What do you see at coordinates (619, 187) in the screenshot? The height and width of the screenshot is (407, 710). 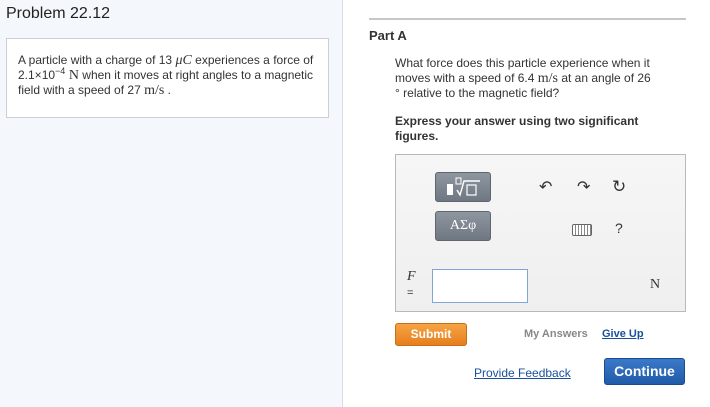 I see `reset-icon: ↻` at bounding box center [619, 187].